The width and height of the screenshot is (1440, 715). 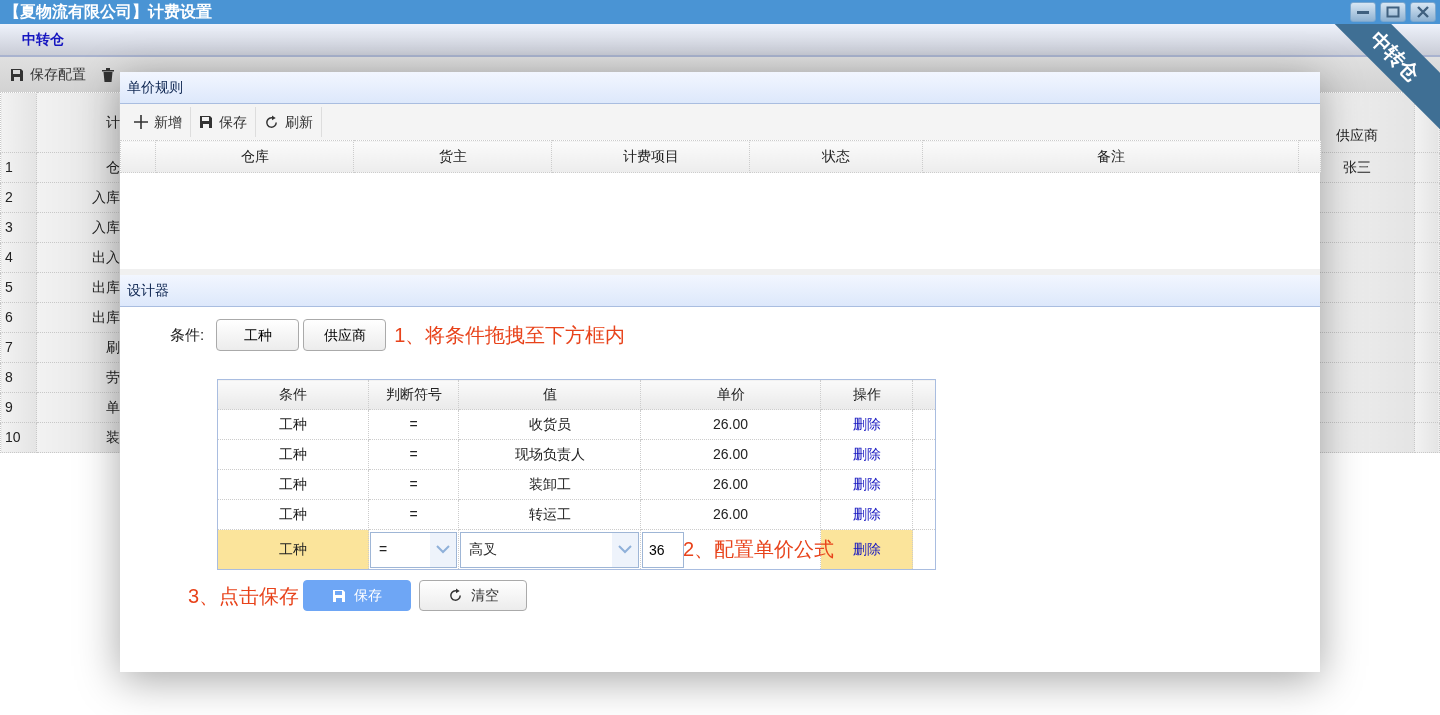 I want to click on toolbar-button: 刷新, so click(x=289, y=122).